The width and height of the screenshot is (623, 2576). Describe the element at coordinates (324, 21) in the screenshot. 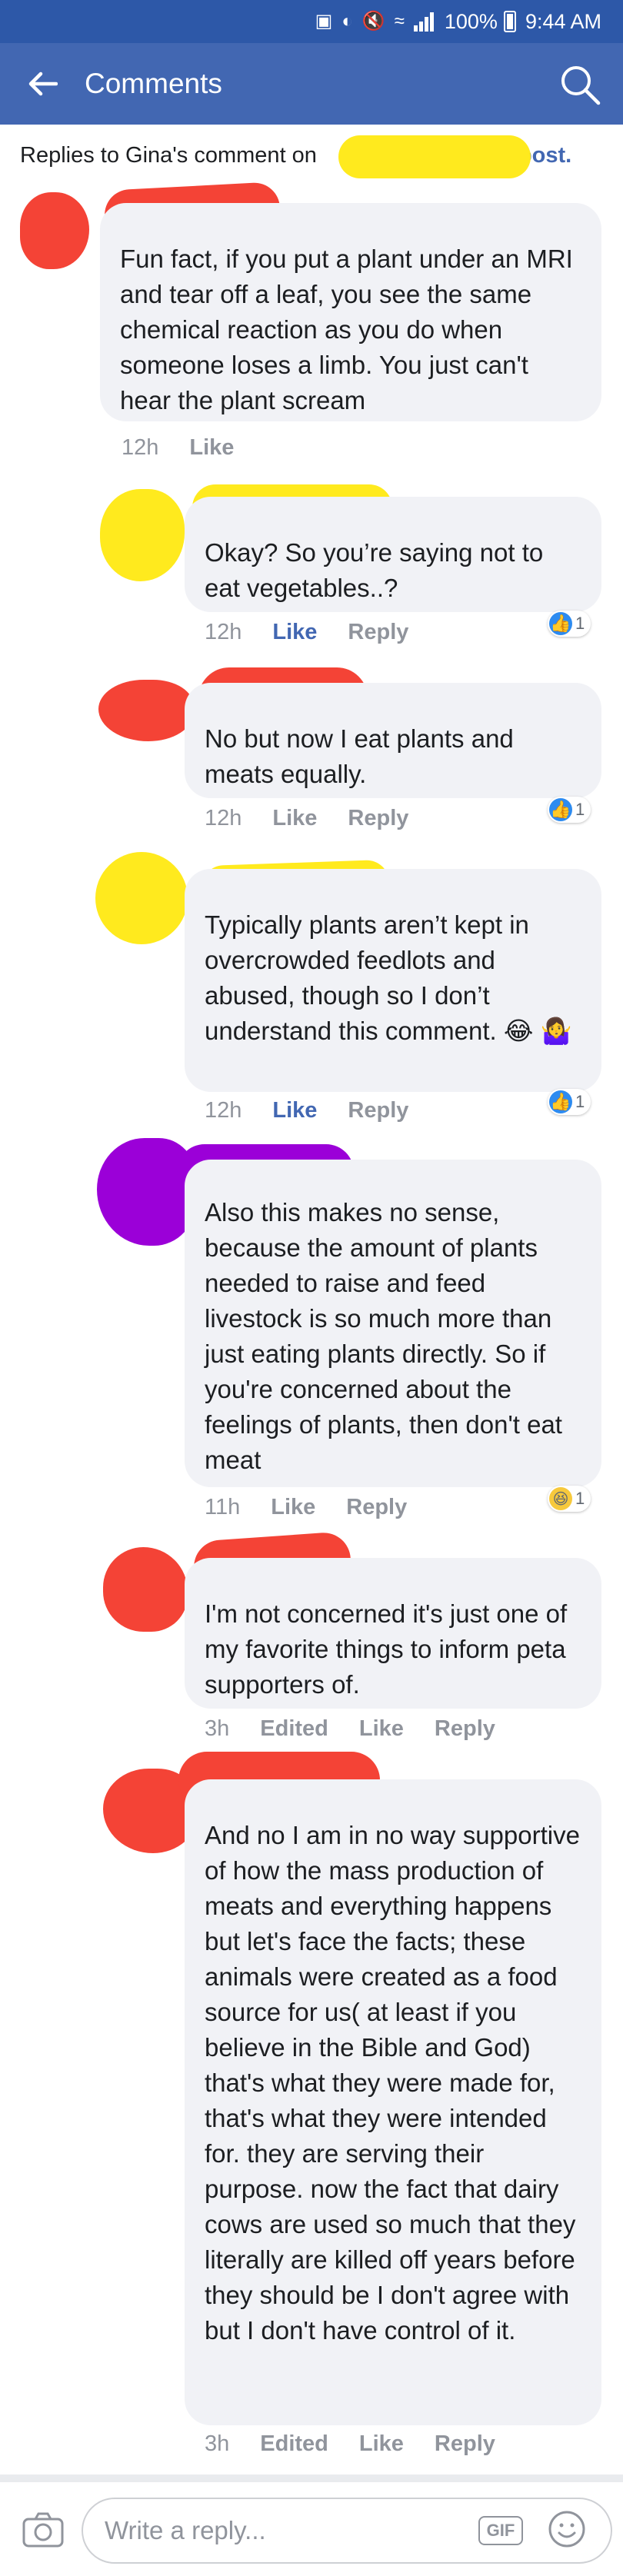

I see `notification-icon: ▣` at that location.